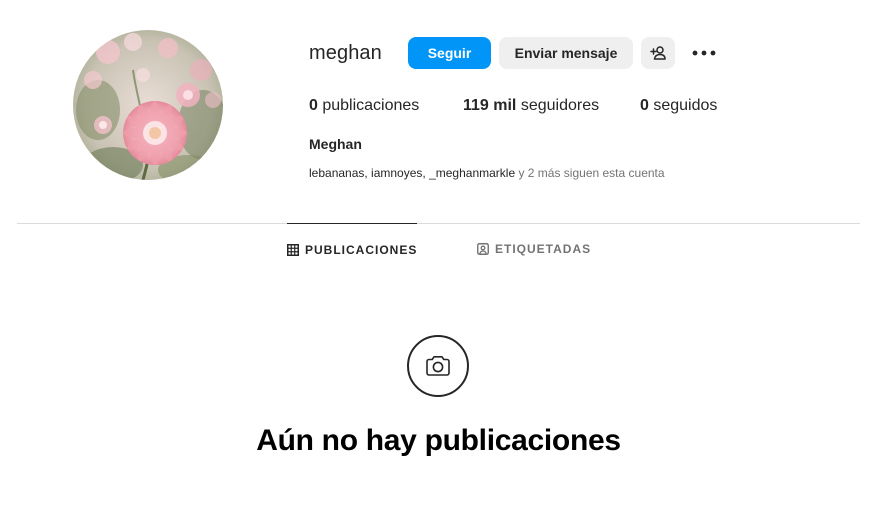 This screenshot has width=877, height=510. Describe the element at coordinates (449, 53) in the screenshot. I see `follow-button: Seguir` at that location.